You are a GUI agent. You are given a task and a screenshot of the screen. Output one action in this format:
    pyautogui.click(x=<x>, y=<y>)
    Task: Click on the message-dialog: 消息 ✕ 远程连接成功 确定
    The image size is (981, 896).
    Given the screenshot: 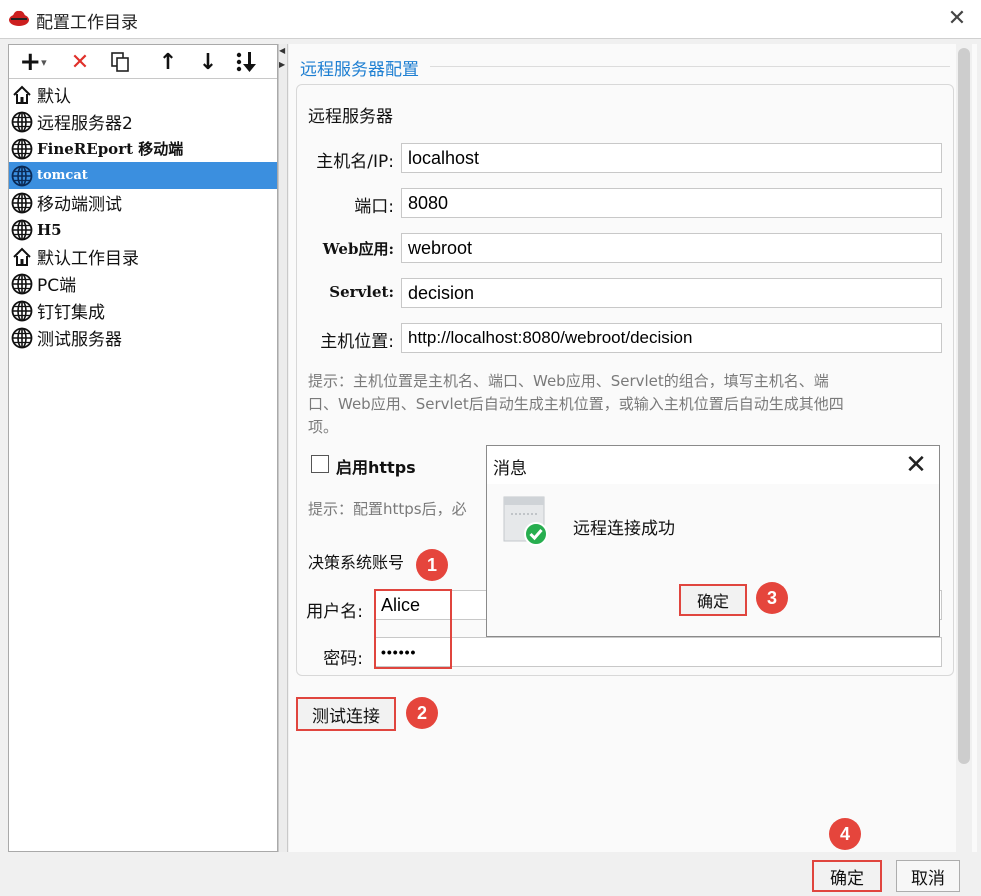 What is the action you would take?
    pyautogui.click(x=713, y=541)
    